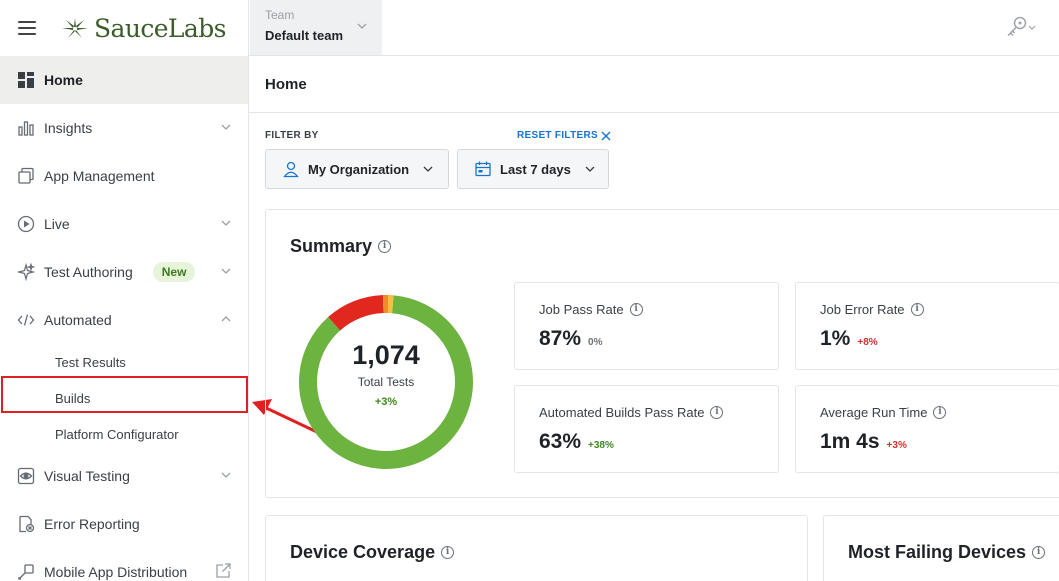 Image resolution: width=1059 pixels, height=581 pixels. Describe the element at coordinates (560, 441) in the screenshot. I see `metric-value: 63%` at that location.